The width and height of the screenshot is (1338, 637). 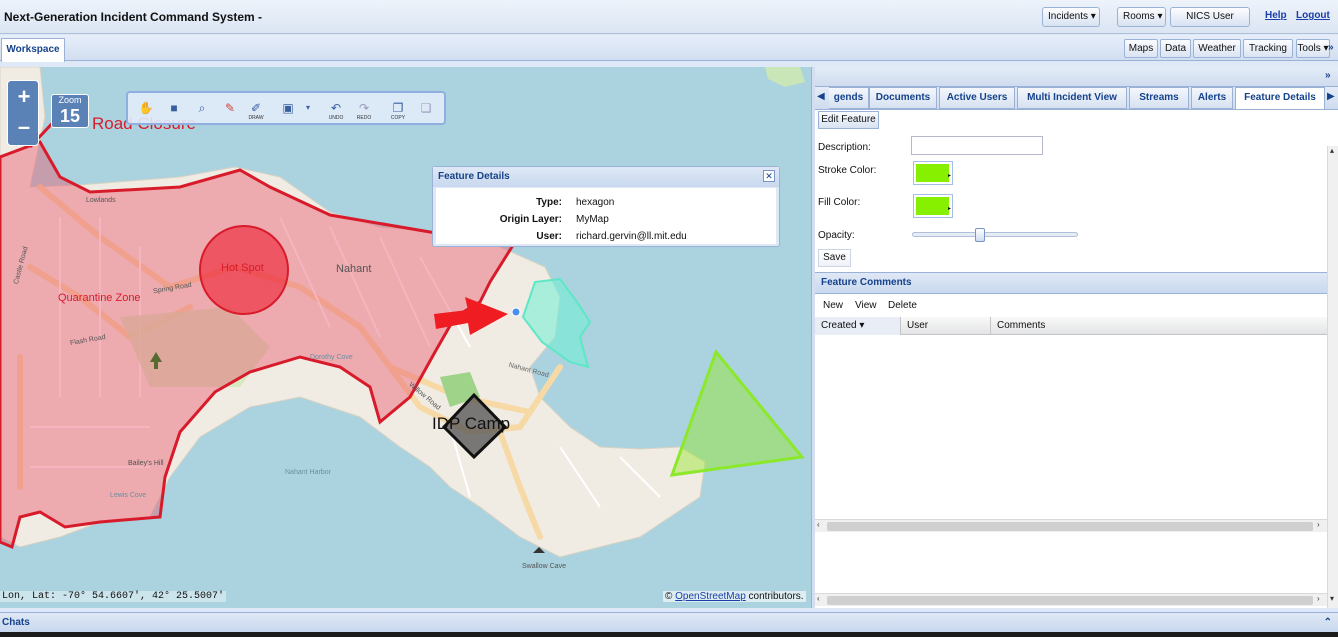 What do you see at coordinates (1328, 622) in the screenshot?
I see `expand-chats-icon: ⌃` at bounding box center [1328, 622].